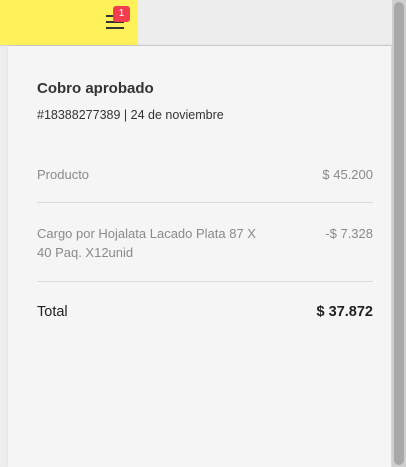 Image resolution: width=406 pixels, height=467 pixels. Describe the element at coordinates (52, 312) in the screenshot. I see `total-label: Total` at that location.